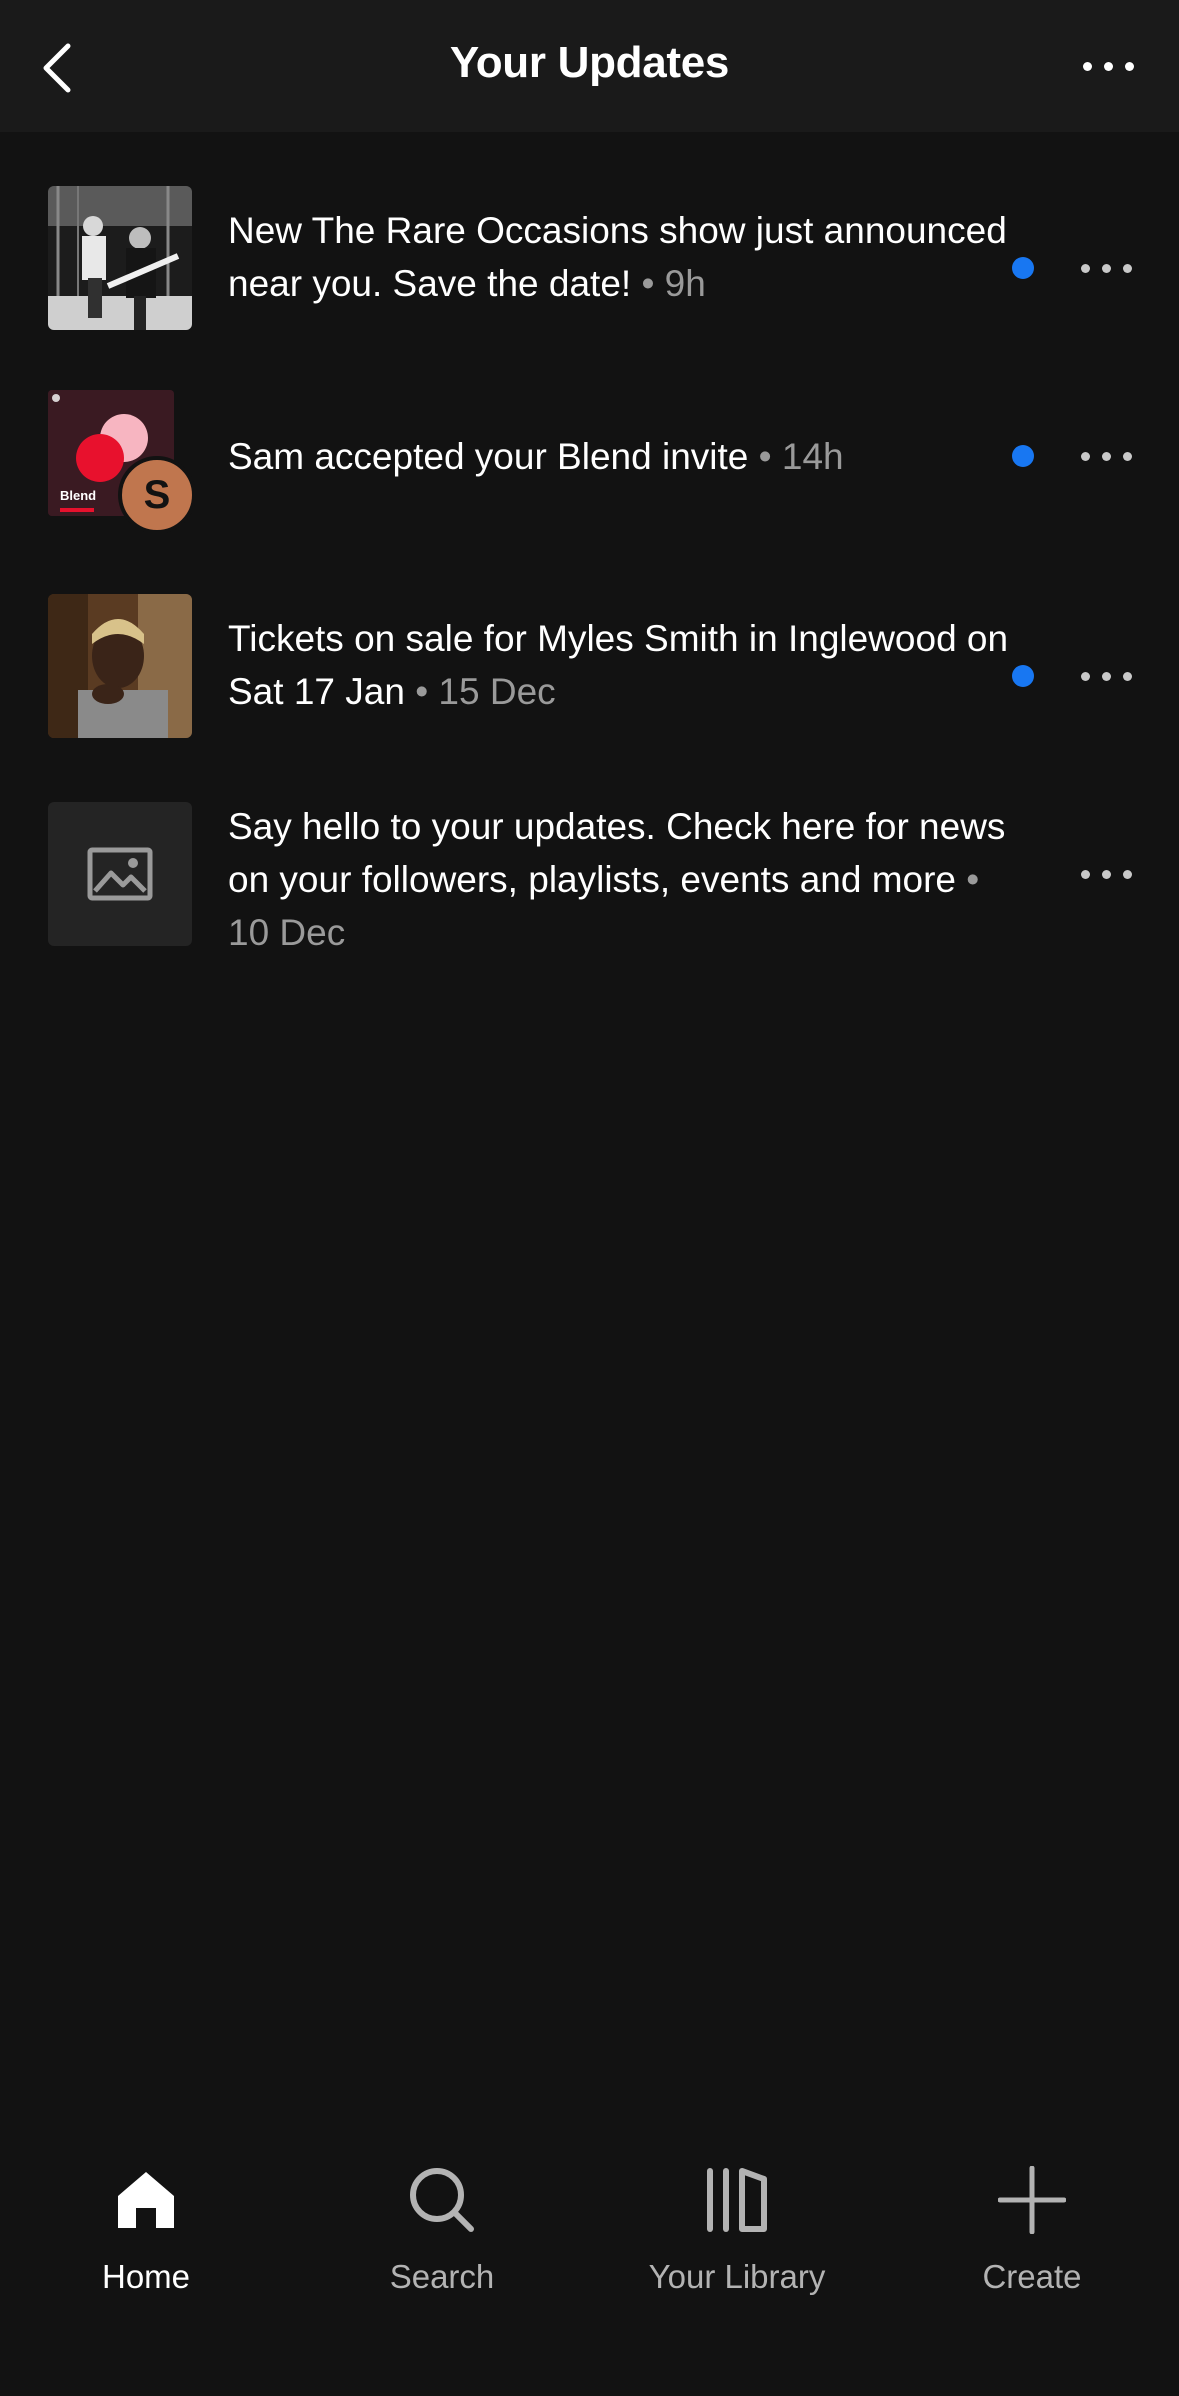 Image resolution: width=1179 pixels, height=2396 pixels. What do you see at coordinates (78, 495) in the screenshot?
I see `blend-label: Blend` at bounding box center [78, 495].